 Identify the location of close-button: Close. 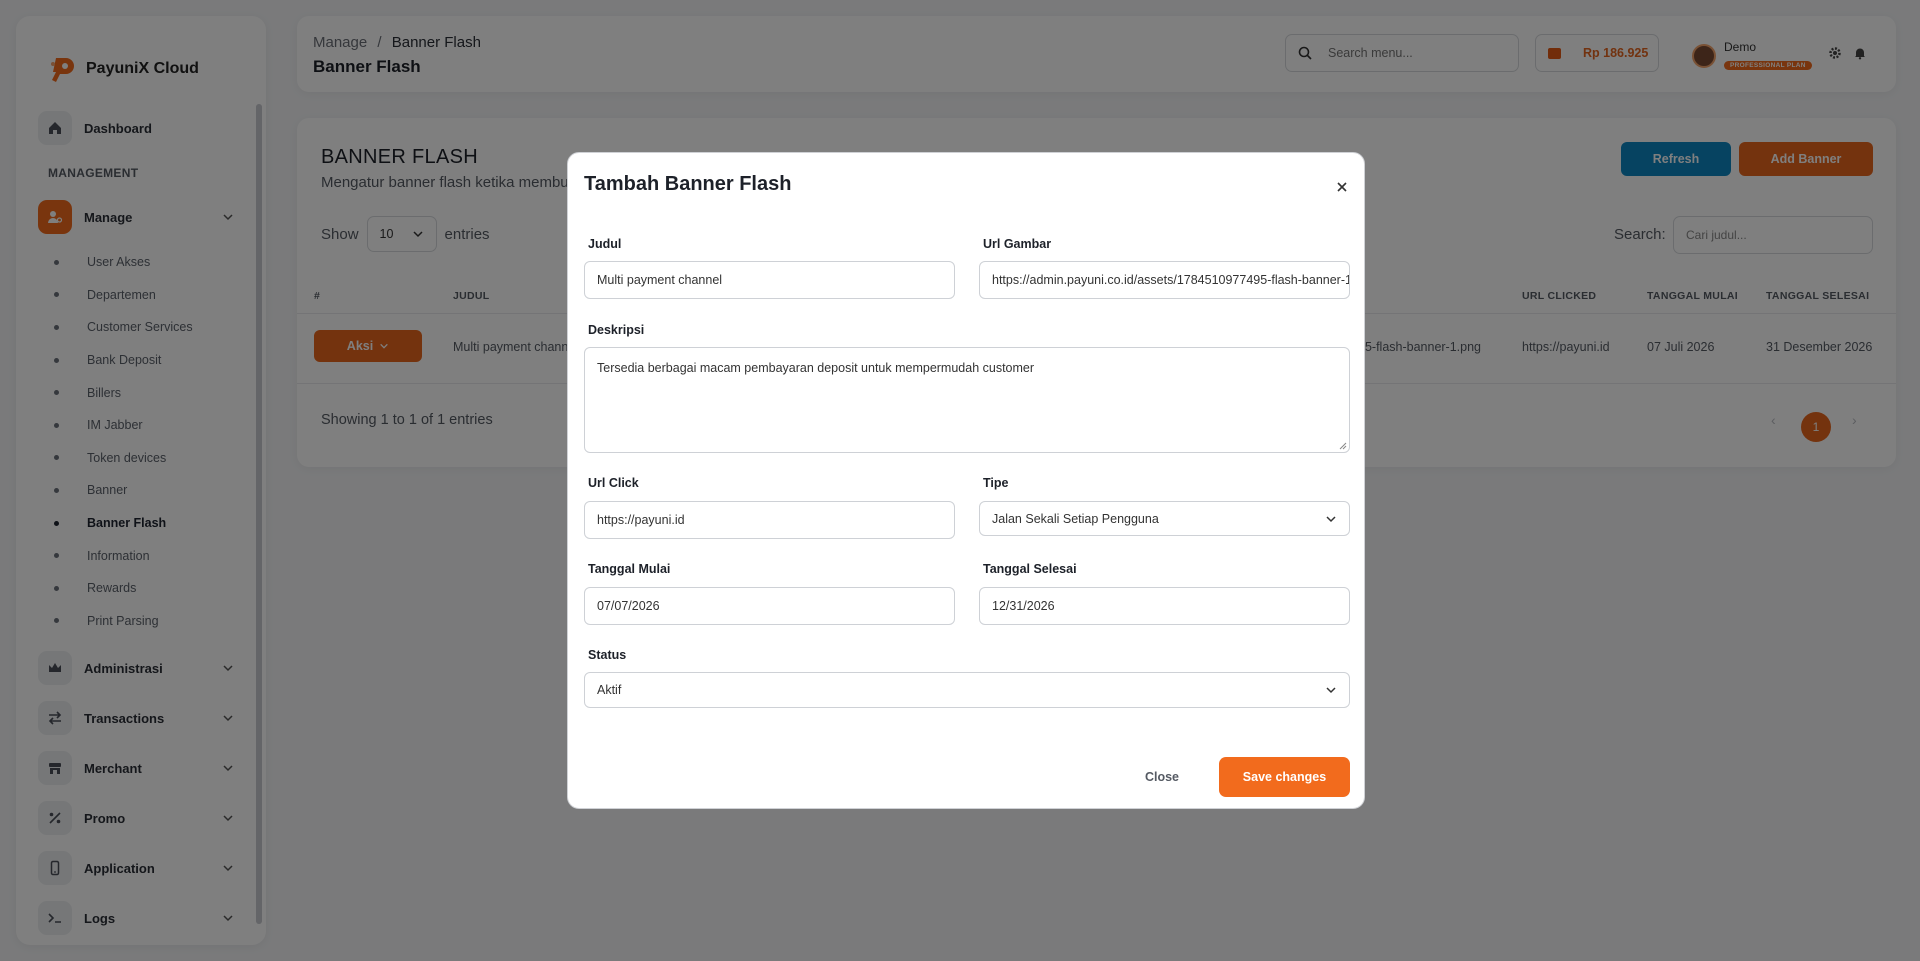
(1162, 777).